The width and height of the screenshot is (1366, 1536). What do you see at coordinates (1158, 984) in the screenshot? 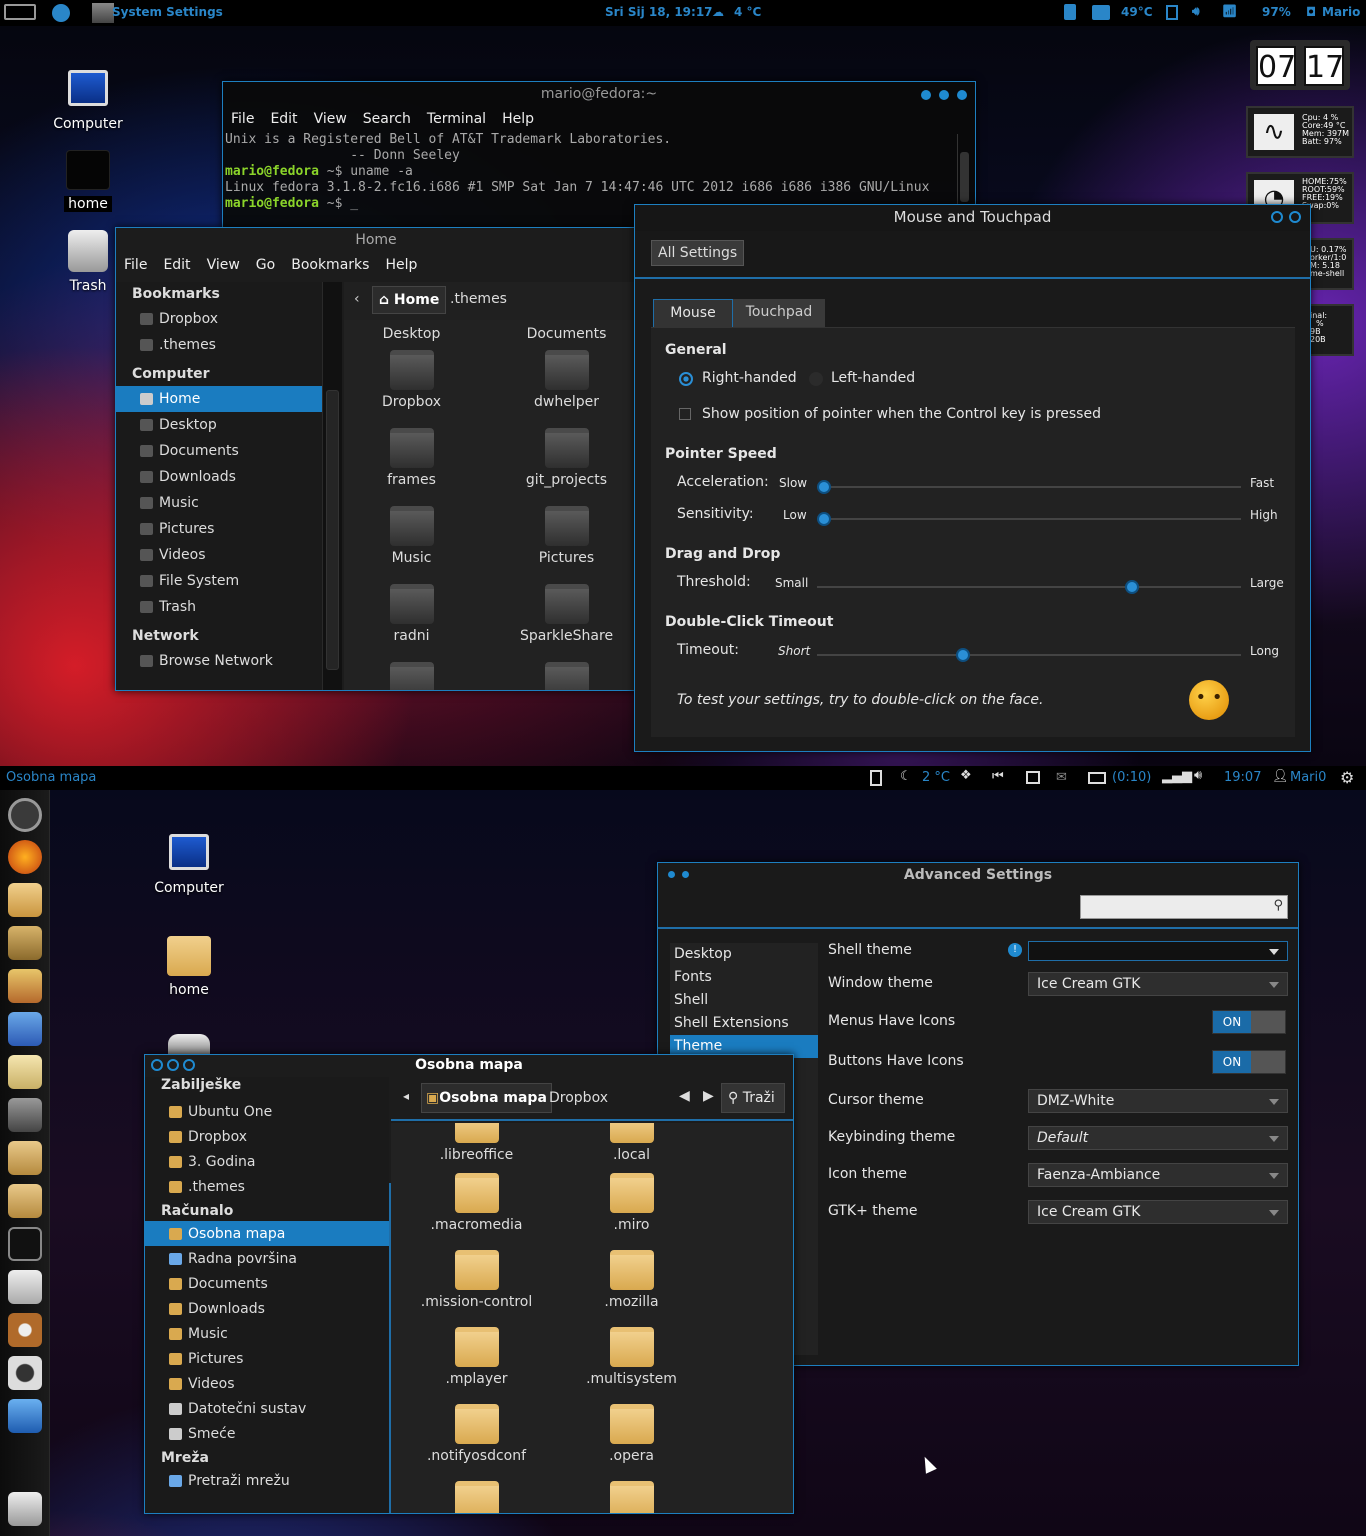
I see `window-theme-dropdown: Ice Cream GTK` at bounding box center [1158, 984].